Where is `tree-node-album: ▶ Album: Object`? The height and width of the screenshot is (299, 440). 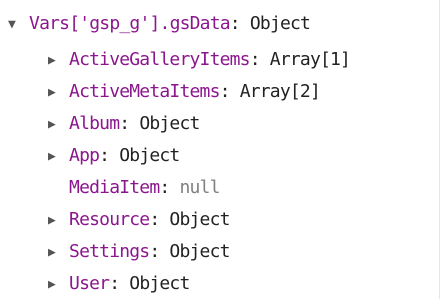 tree-node-album: ▶ Album: Object is located at coordinates (122, 124).